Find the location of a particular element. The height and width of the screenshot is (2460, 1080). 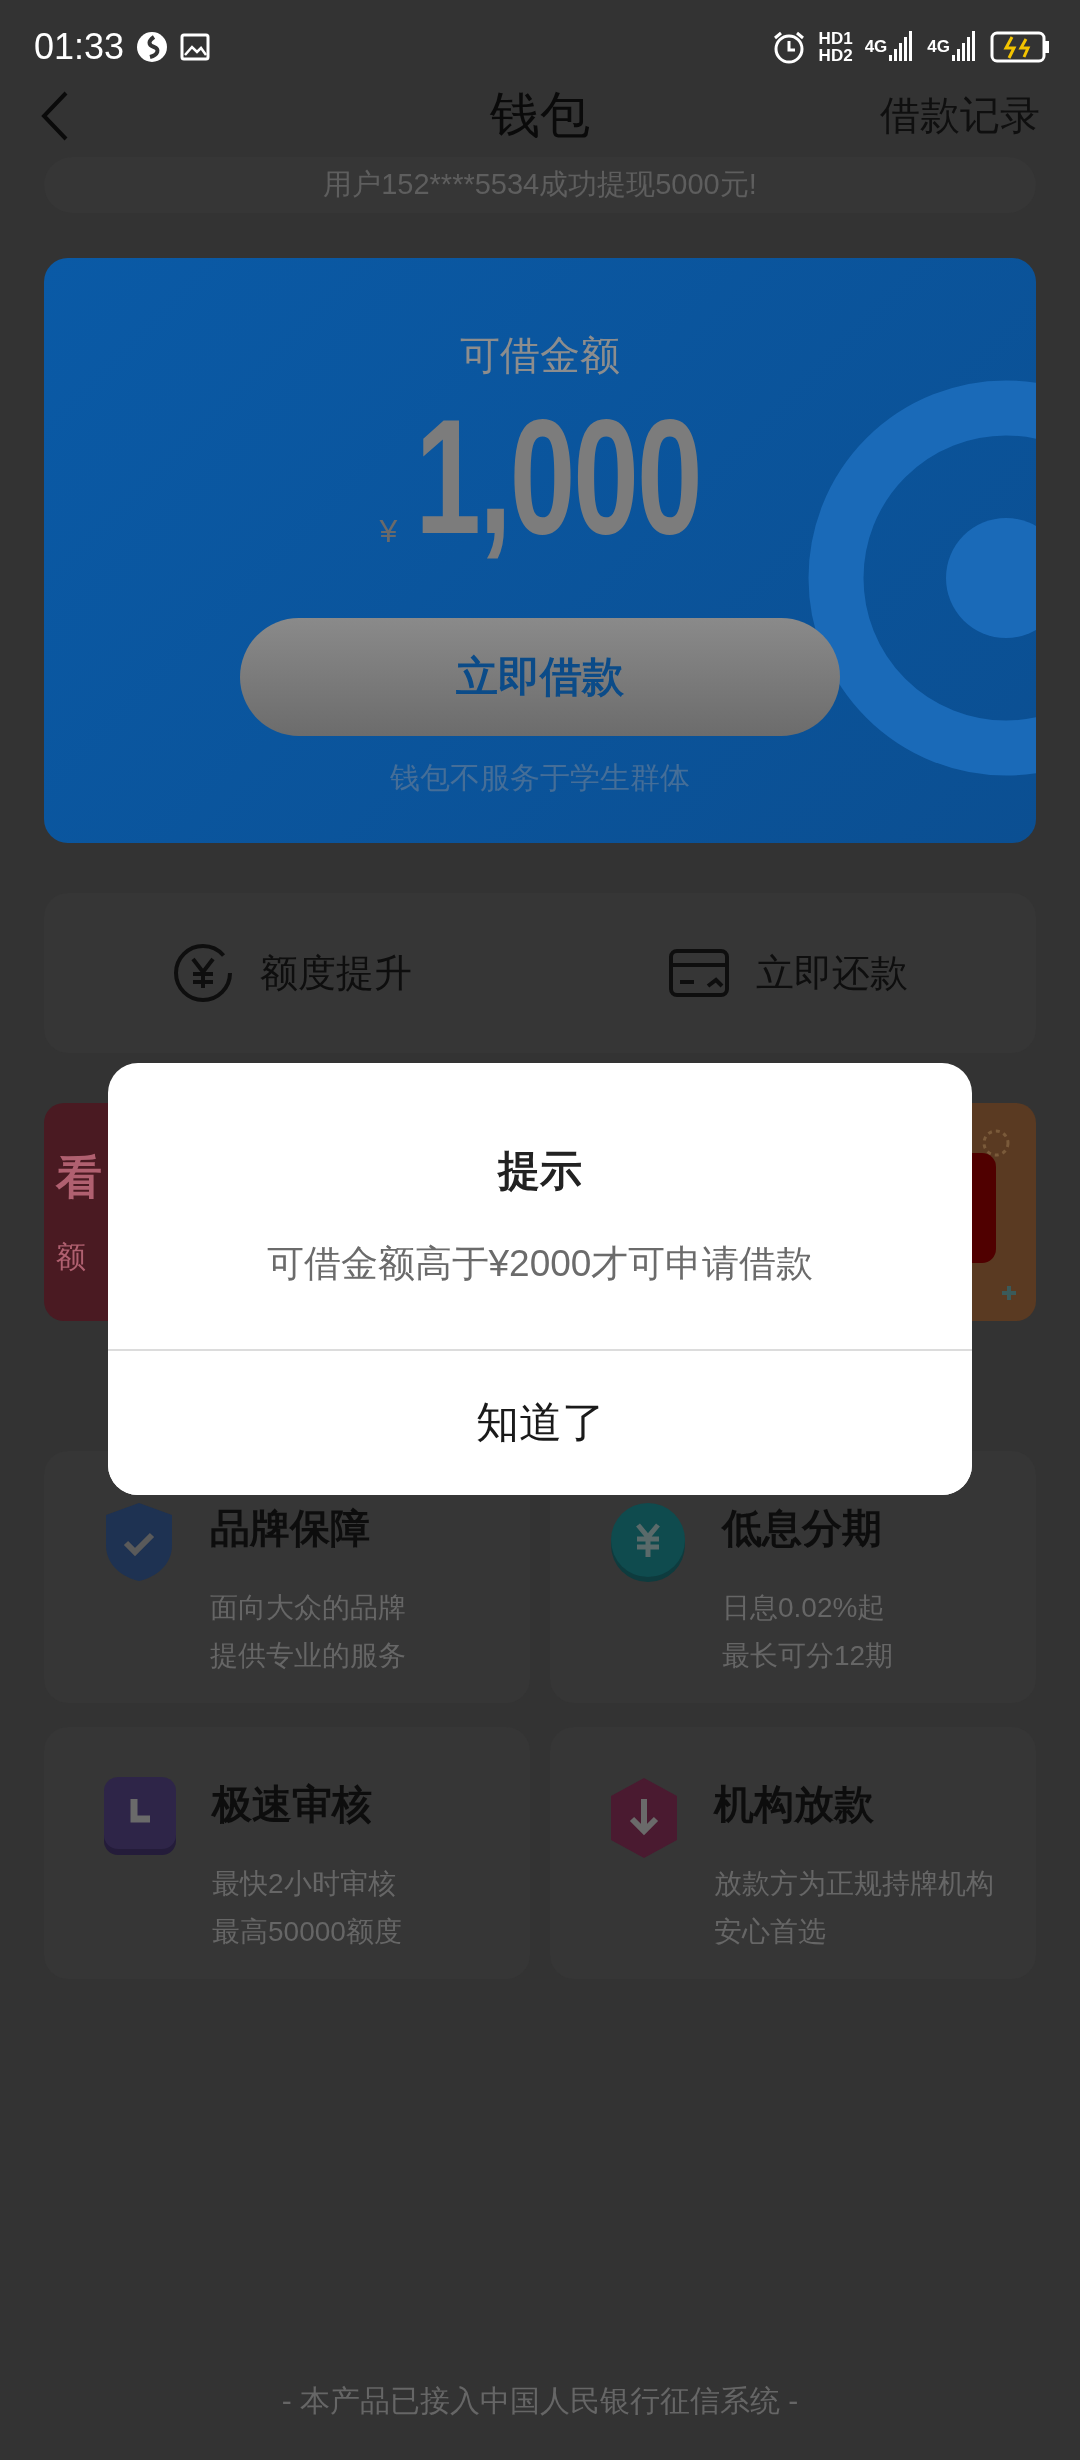

battery-charging-icon is located at coordinates (1020, 47).